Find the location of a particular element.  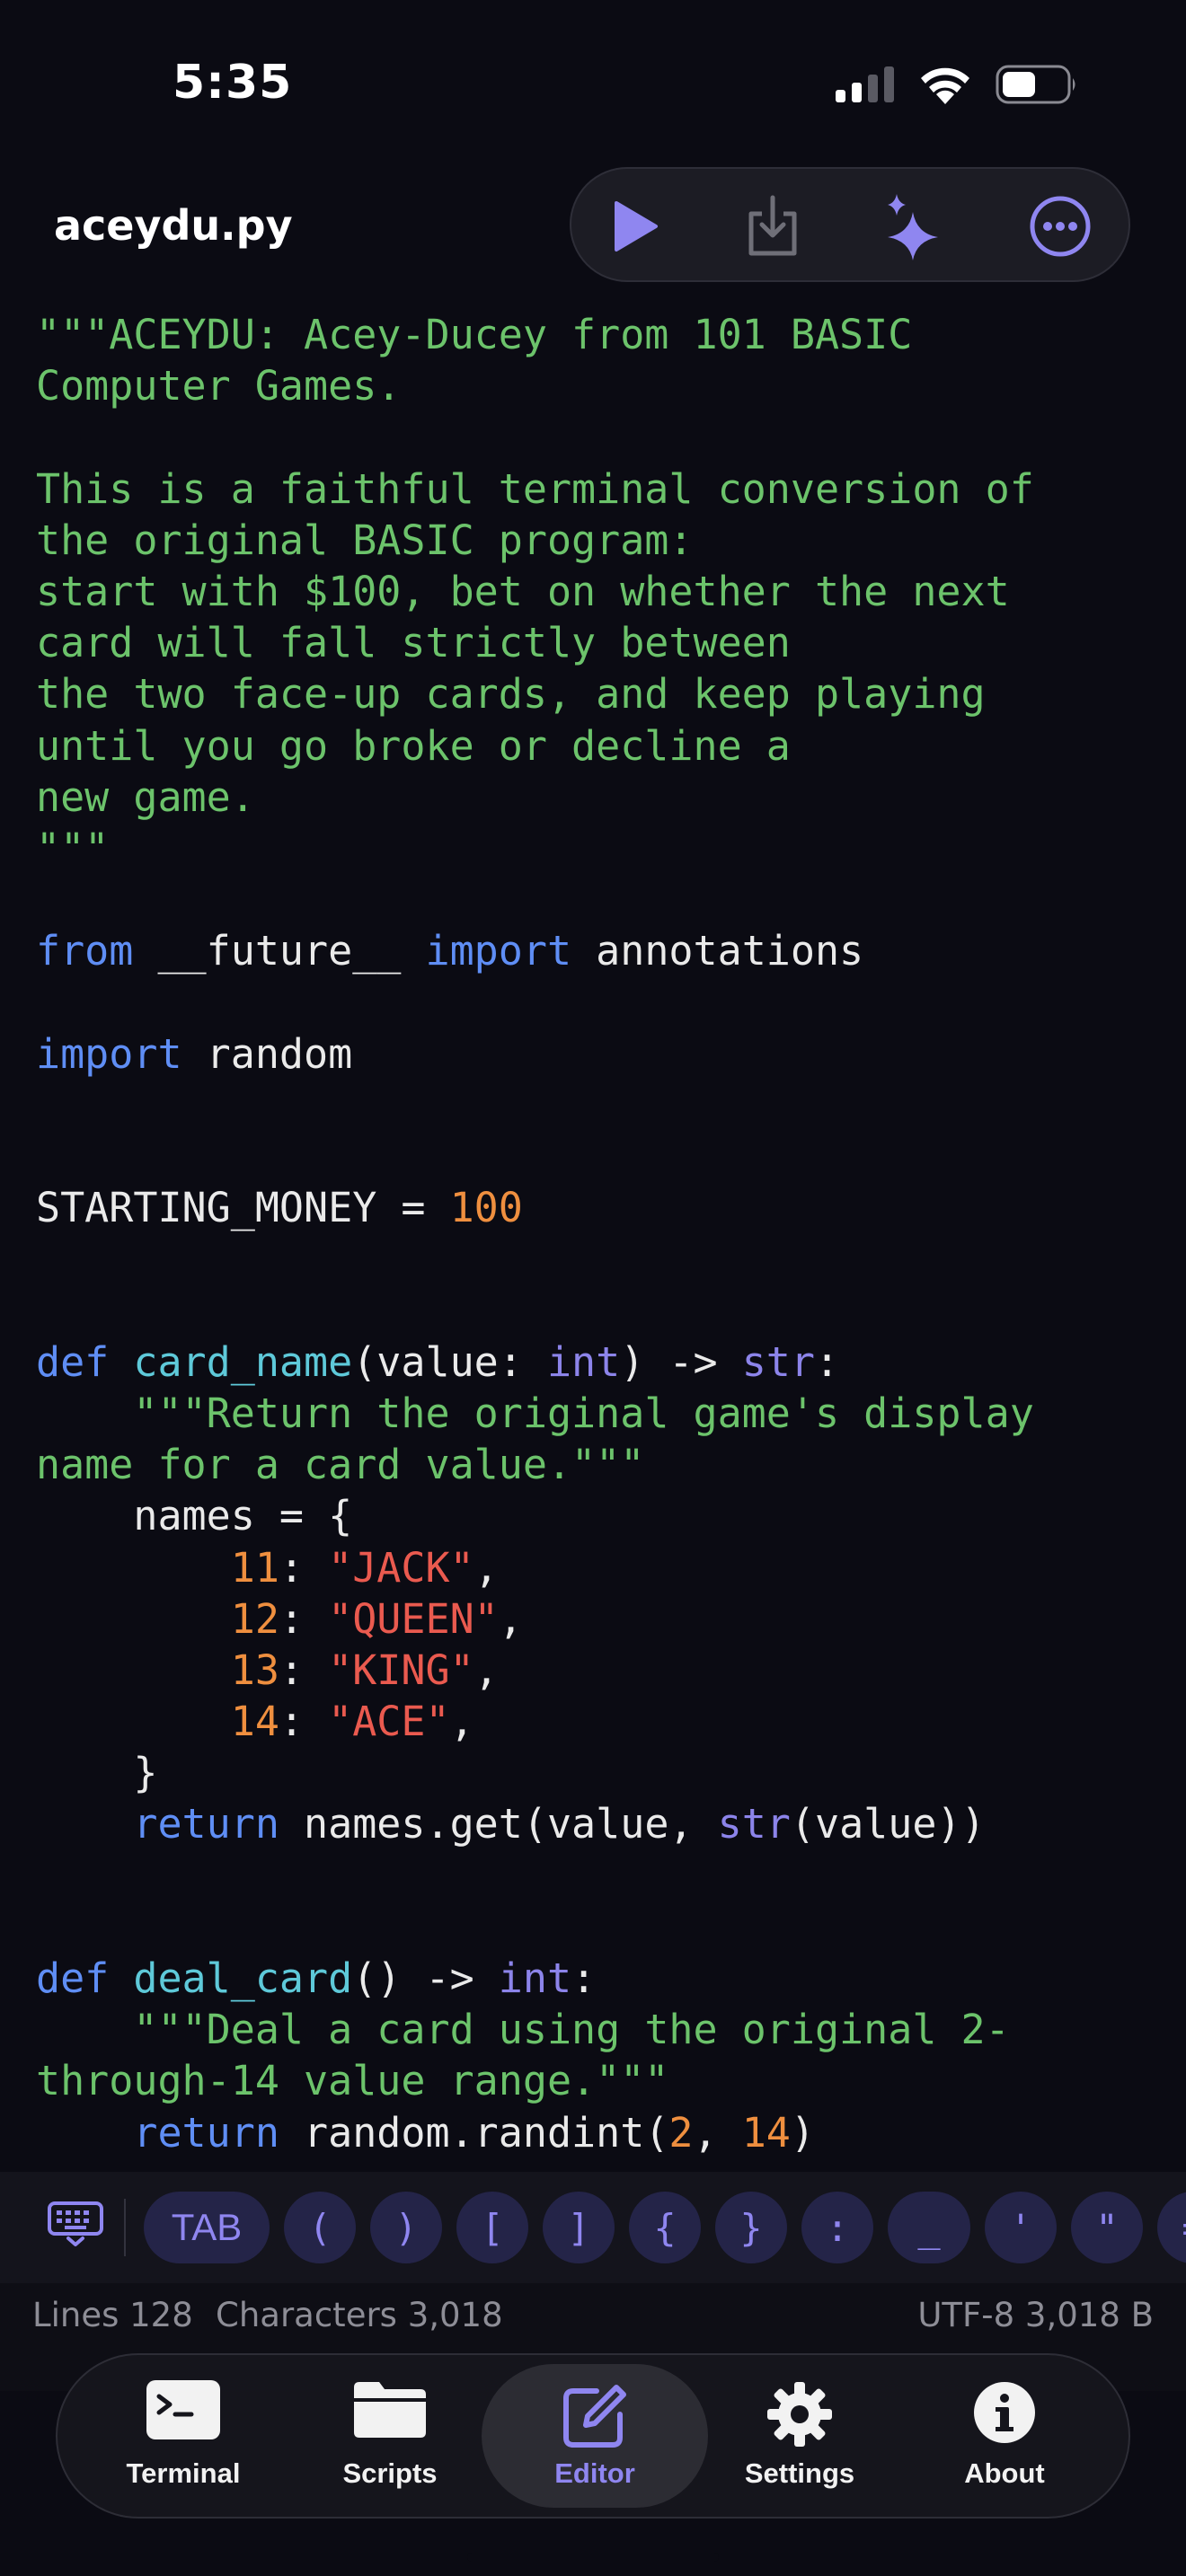

code-token: names.get(value, is located at coordinates (498, 1824).